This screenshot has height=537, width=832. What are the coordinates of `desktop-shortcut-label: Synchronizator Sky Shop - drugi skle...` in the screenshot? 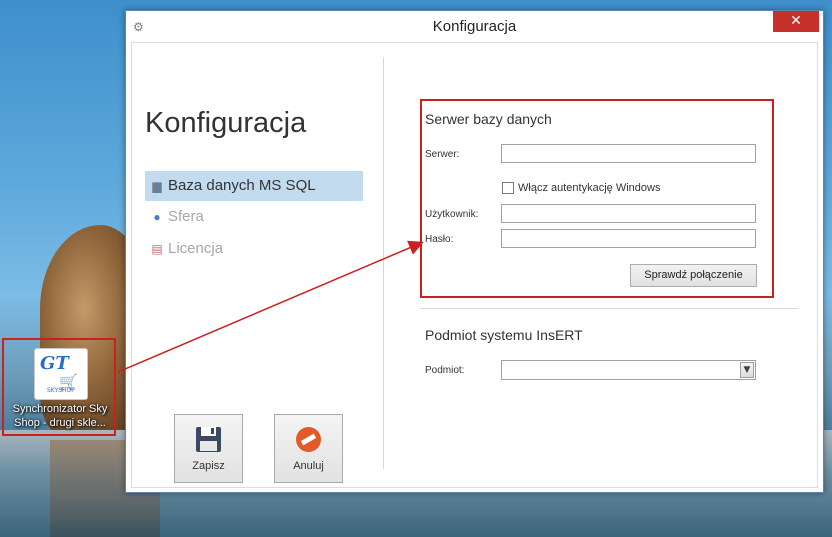 It's located at (60, 416).